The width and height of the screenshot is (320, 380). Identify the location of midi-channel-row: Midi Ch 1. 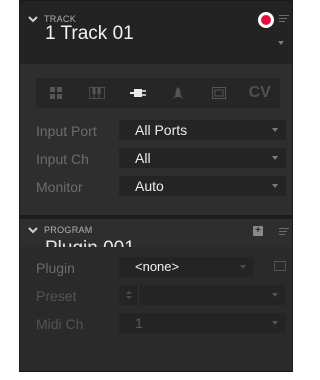
(156, 324).